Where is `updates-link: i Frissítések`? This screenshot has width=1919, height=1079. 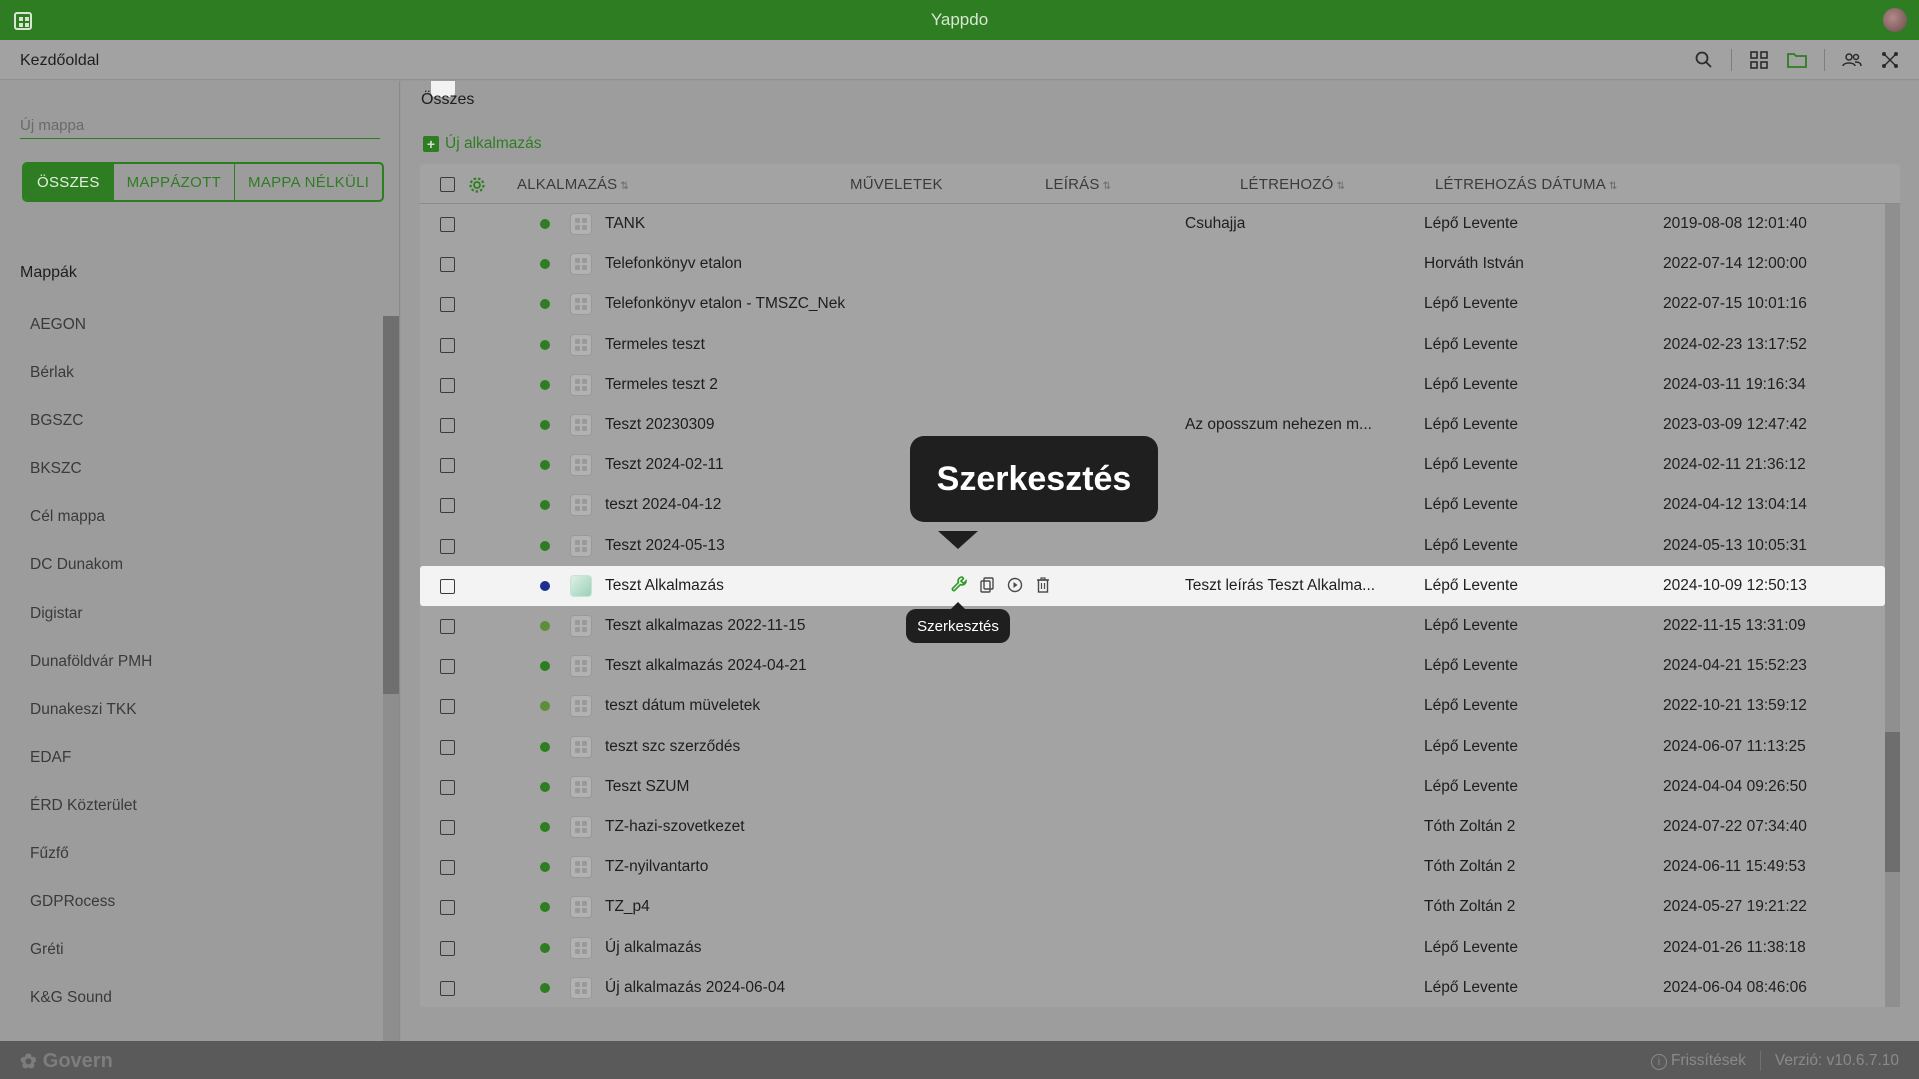
updates-link: i Frissítések is located at coordinates (1698, 1061).